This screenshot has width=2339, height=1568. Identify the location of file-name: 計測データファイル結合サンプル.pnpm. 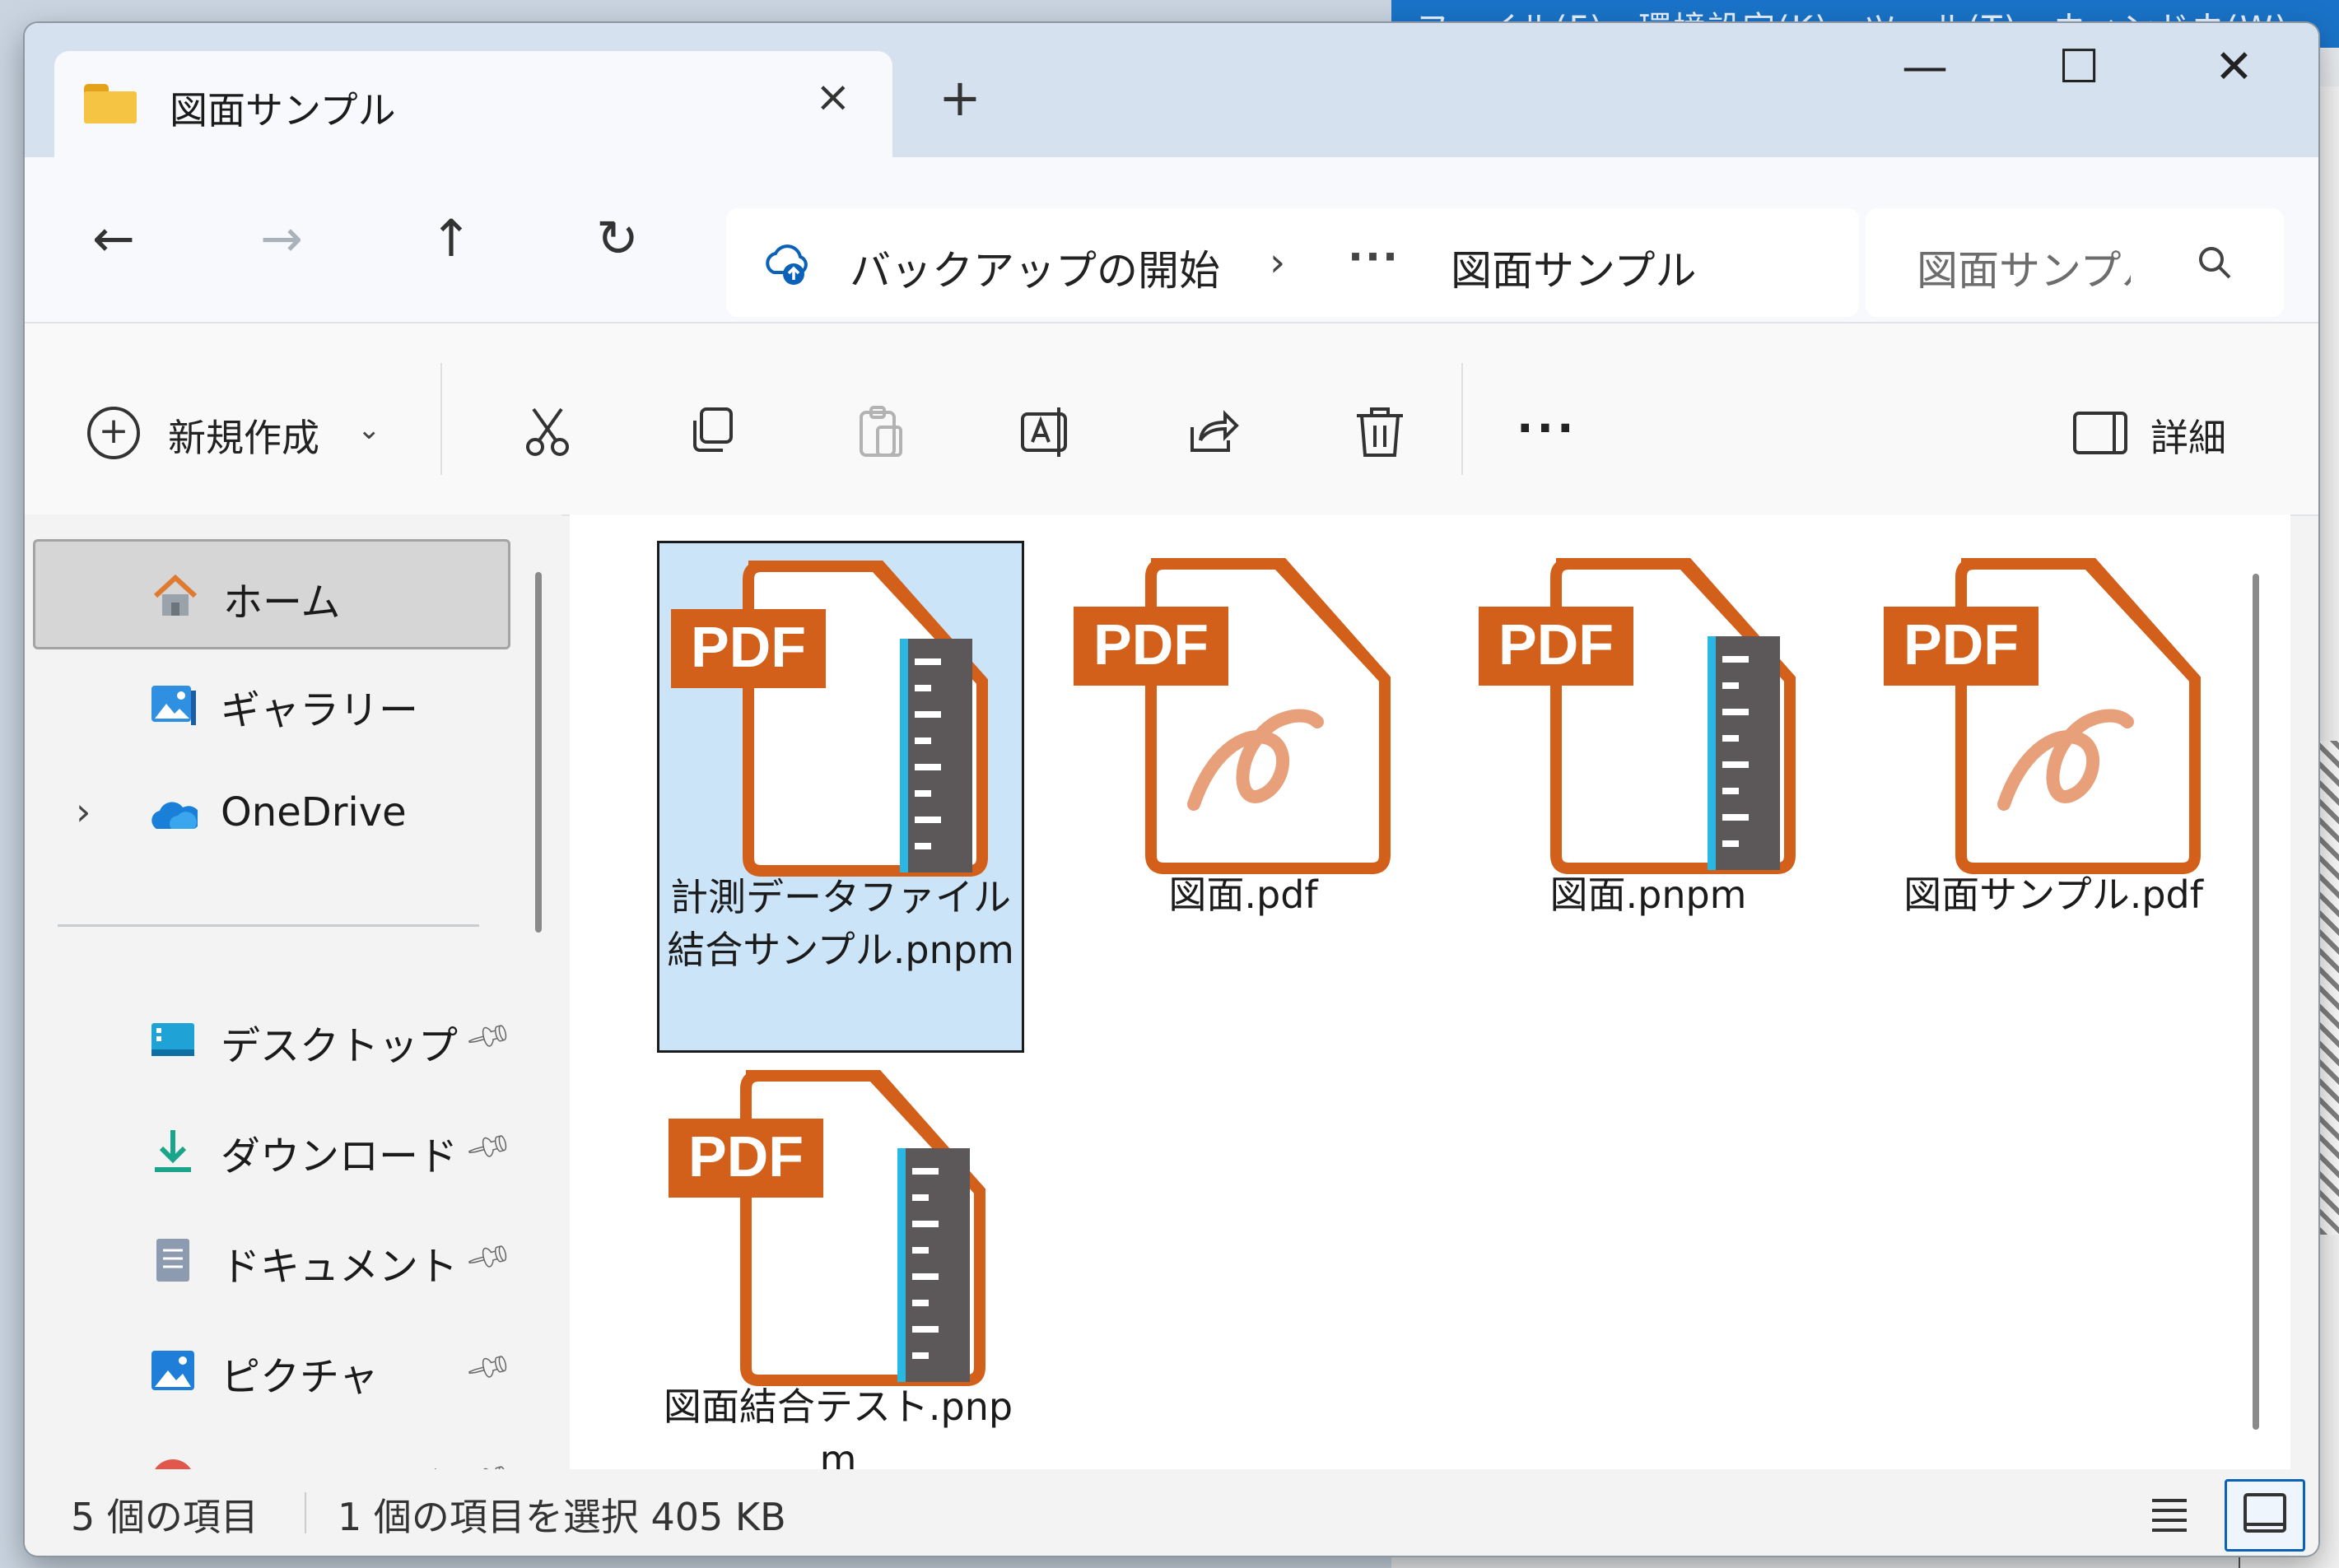
(840, 923).